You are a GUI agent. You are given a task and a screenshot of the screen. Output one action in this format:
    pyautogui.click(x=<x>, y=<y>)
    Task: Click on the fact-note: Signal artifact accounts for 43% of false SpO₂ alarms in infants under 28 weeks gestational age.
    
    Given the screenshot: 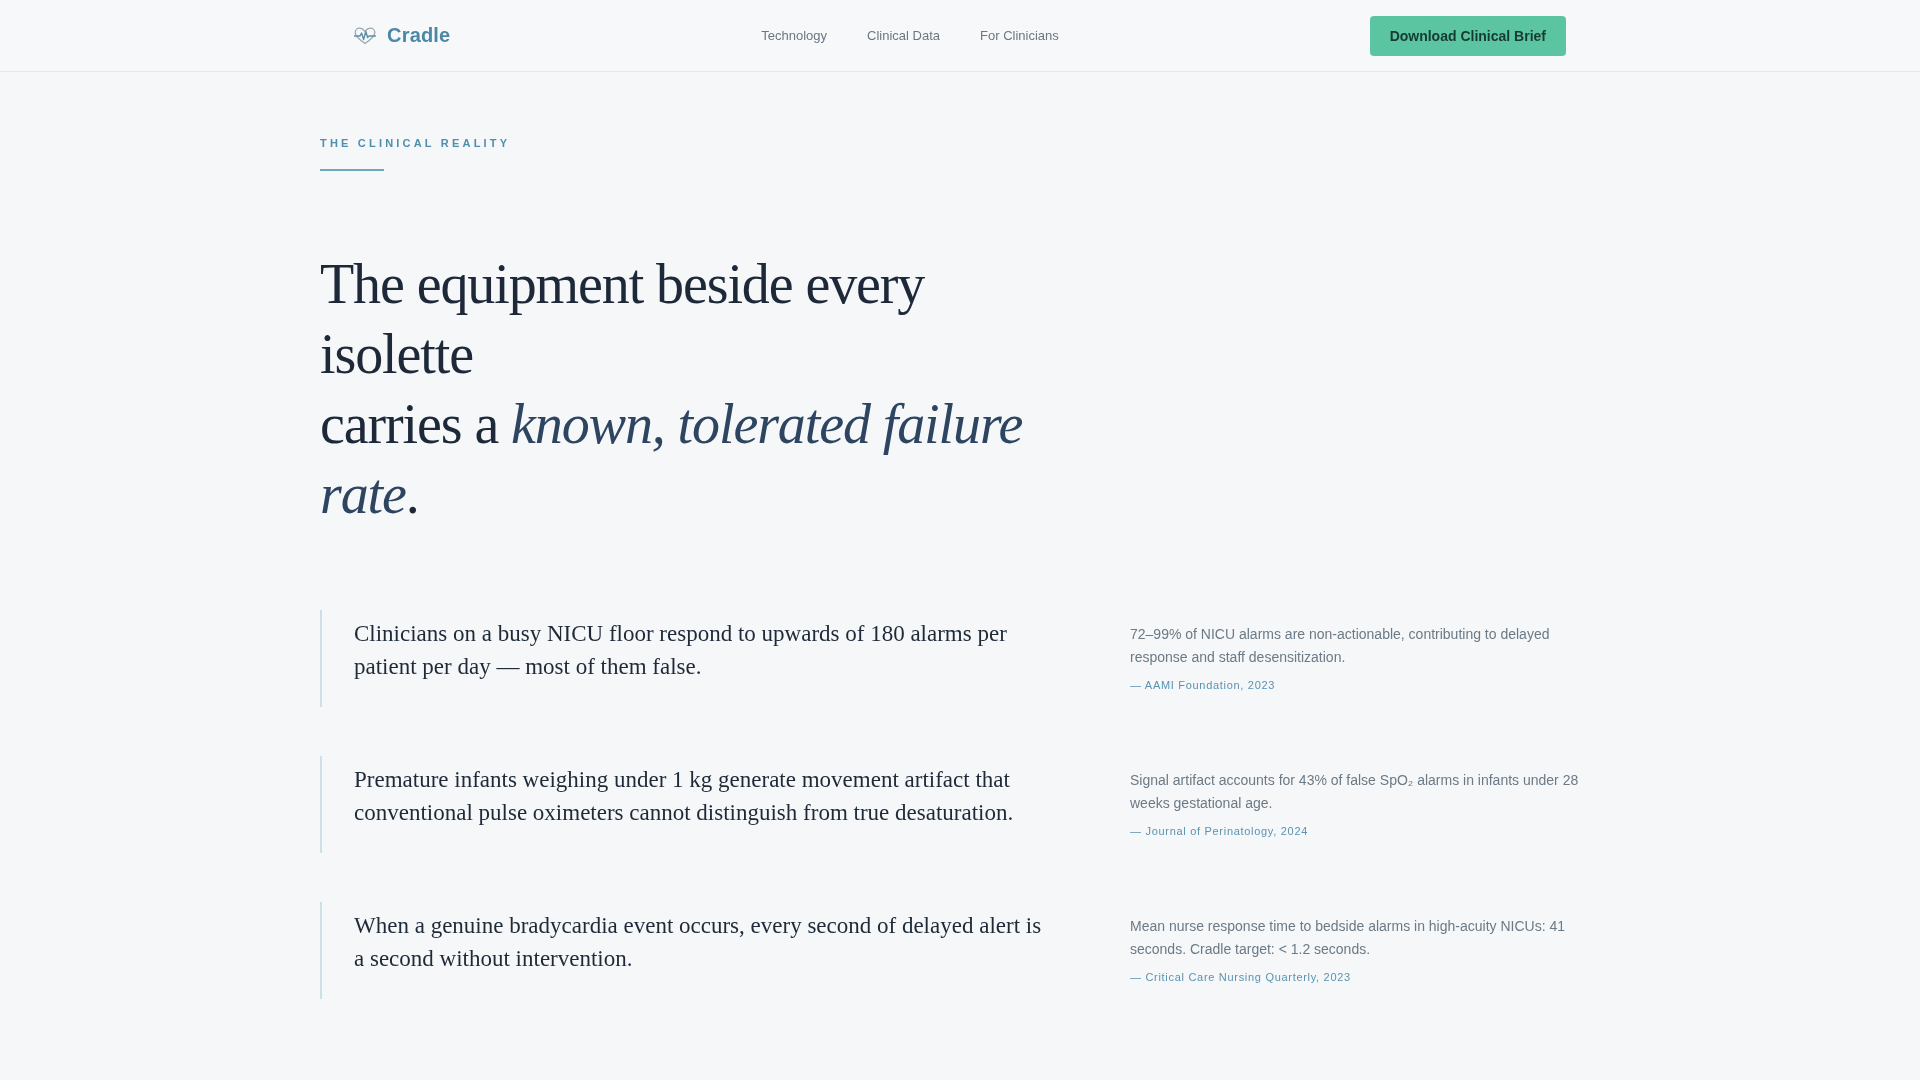 What is the action you would take?
    pyautogui.click(x=1355, y=791)
    